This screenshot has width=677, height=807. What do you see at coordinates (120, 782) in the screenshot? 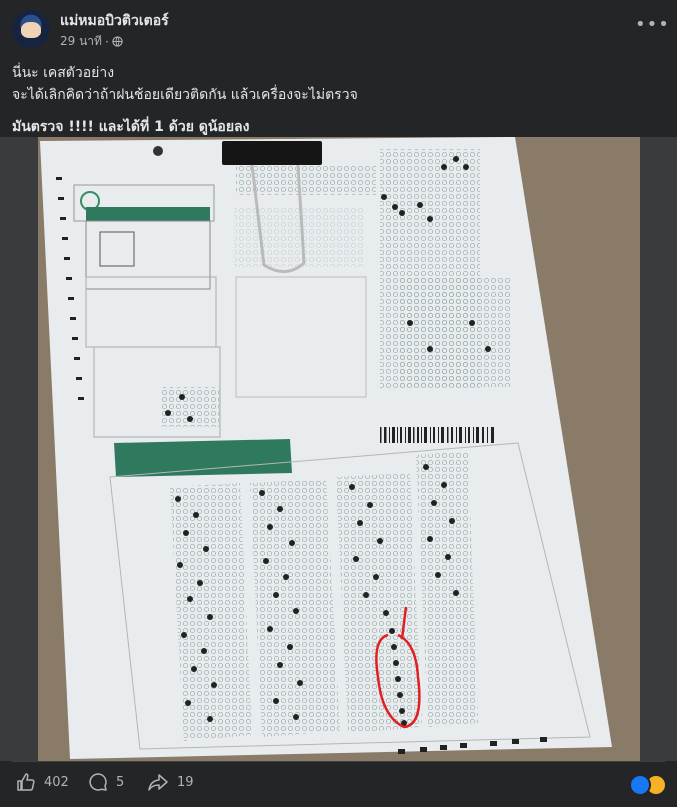
I see `comment-count: 5` at bounding box center [120, 782].